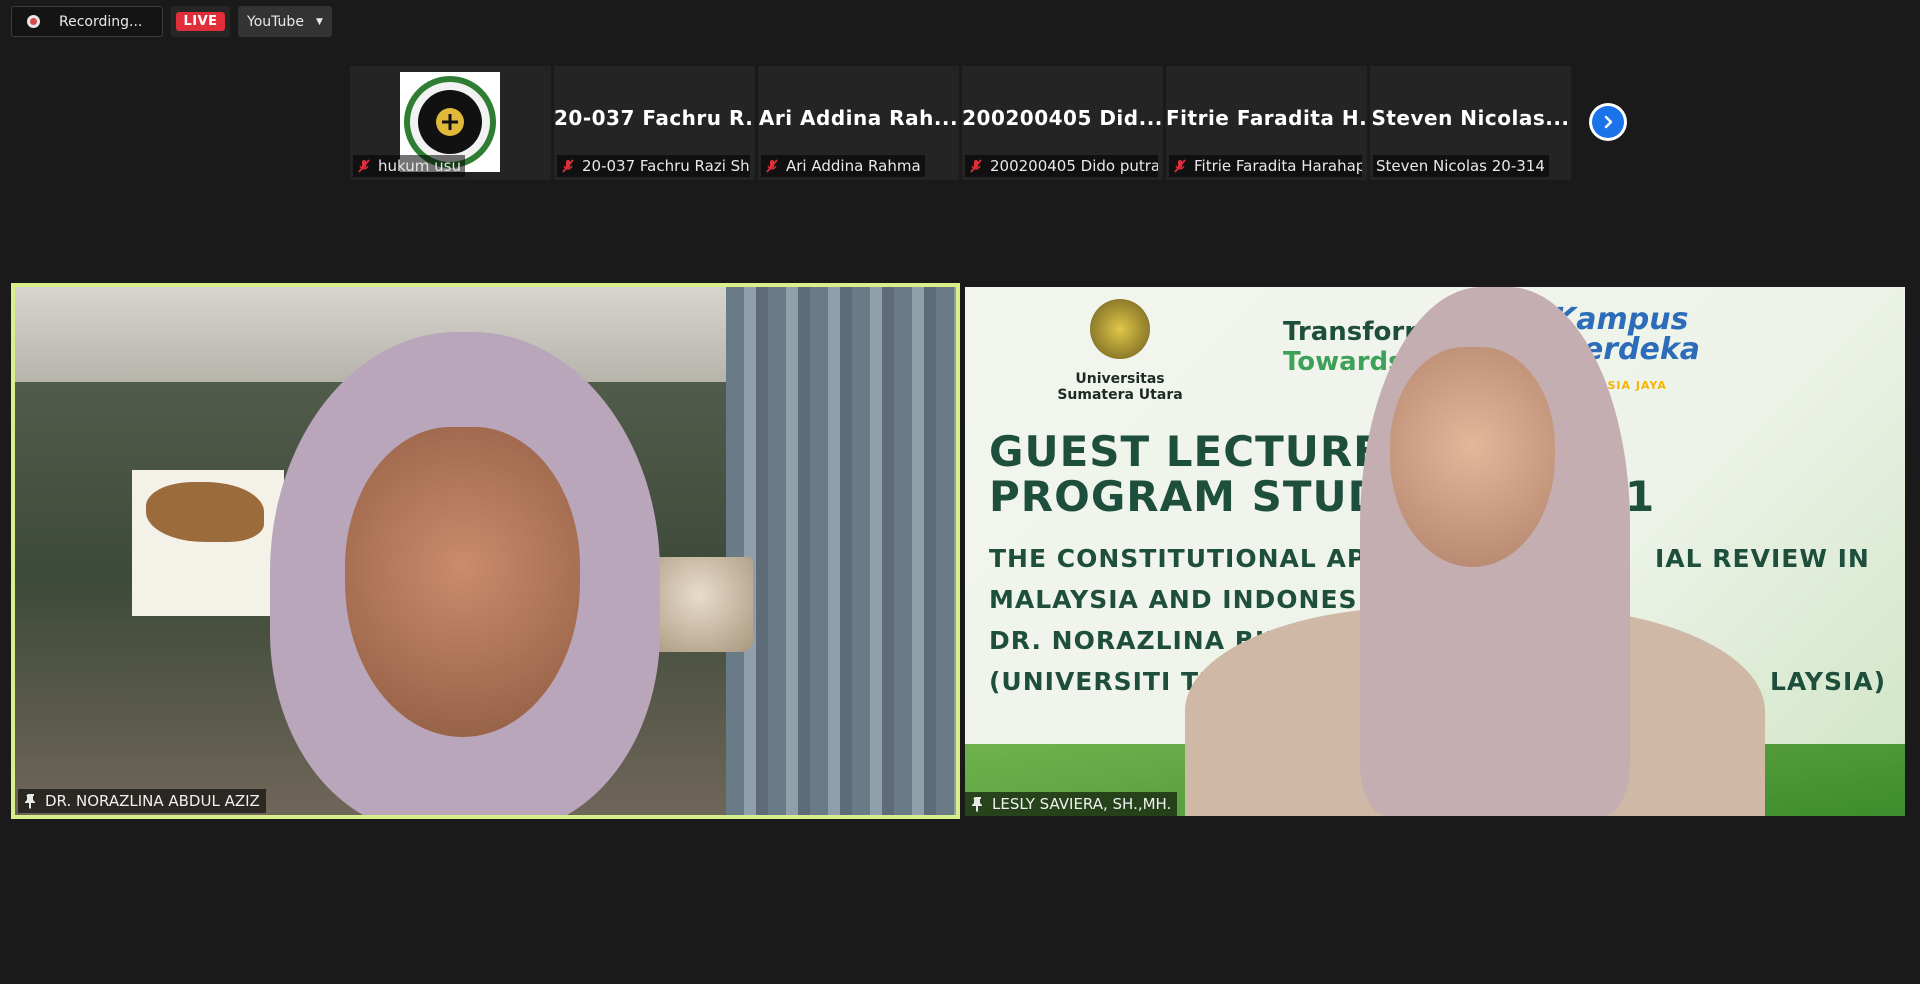  Describe the element at coordinates (33, 21) in the screenshot. I see `record-icon` at that location.